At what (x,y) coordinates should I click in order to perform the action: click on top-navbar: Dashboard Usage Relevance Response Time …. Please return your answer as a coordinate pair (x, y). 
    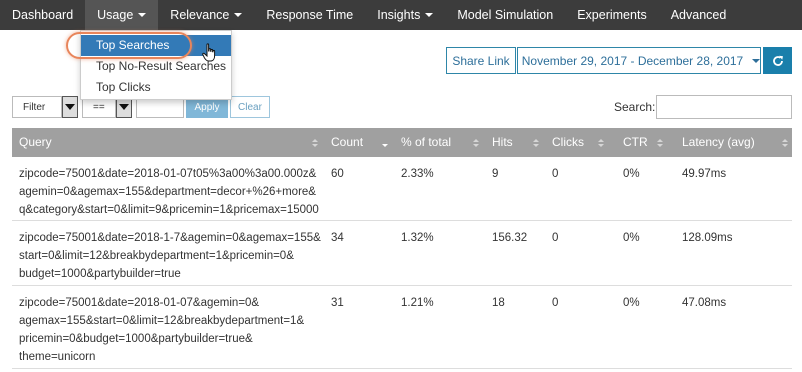
    Looking at the image, I should click on (401, 15).